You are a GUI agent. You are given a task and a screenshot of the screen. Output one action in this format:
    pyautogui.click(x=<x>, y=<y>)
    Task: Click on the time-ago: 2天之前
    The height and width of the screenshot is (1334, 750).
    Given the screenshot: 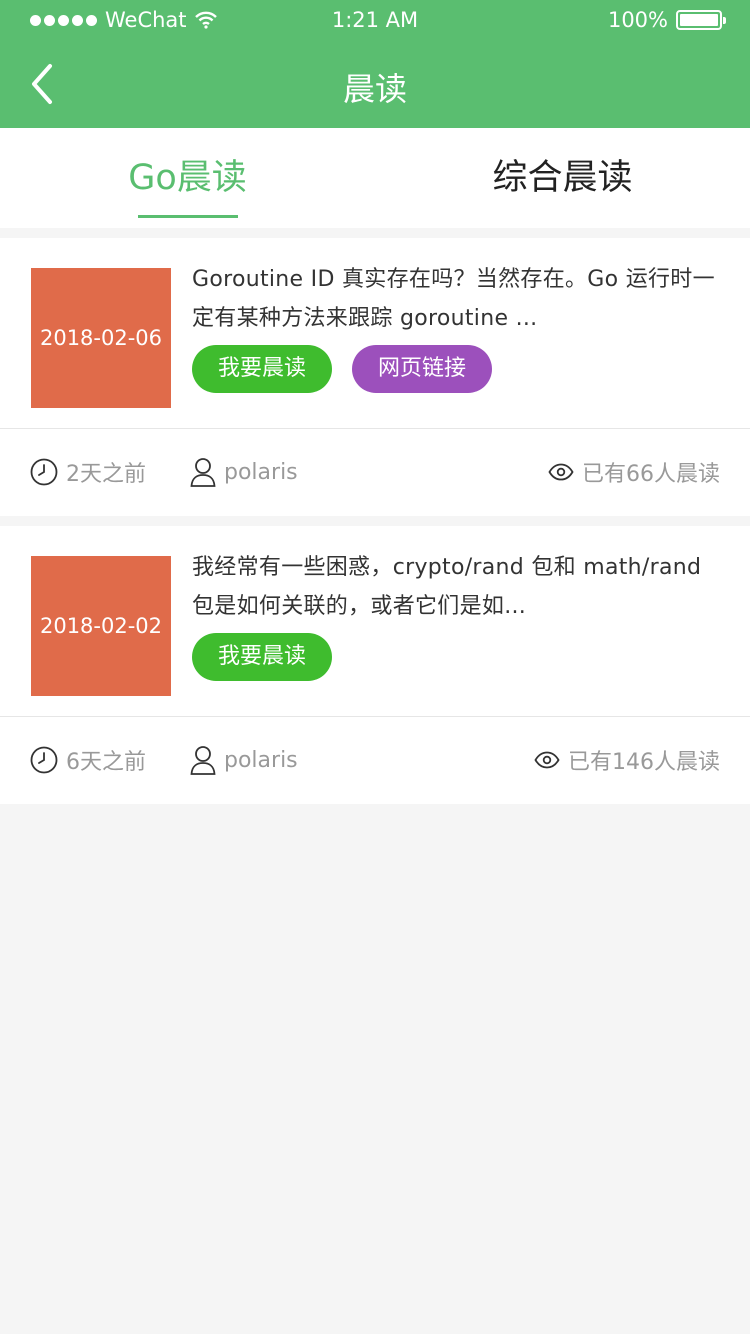 What is the action you would take?
    pyautogui.click(x=88, y=472)
    